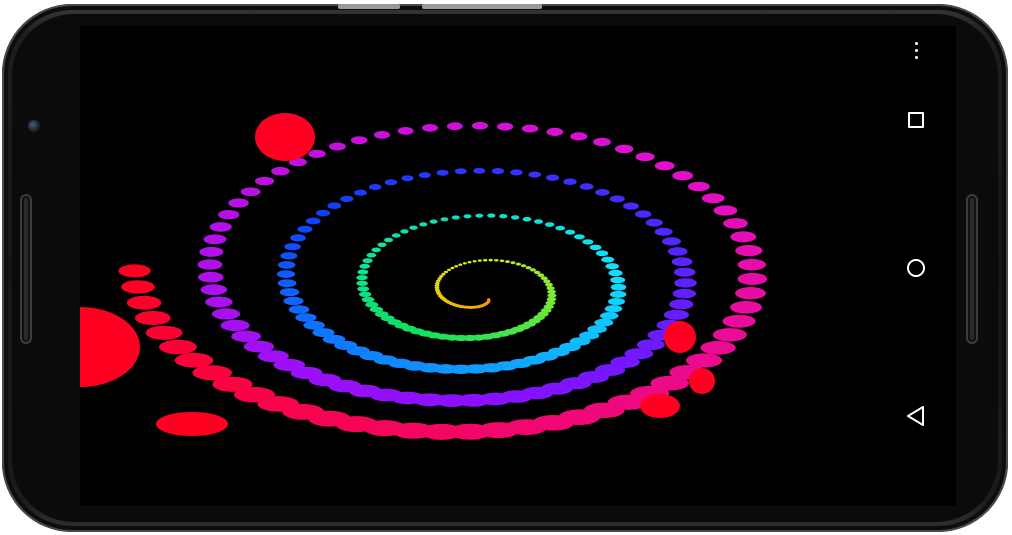 This screenshot has height=535, width=1012. What do you see at coordinates (972, 269) in the screenshot?
I see `right-speaker-grille` at bounding box center [972, 269].